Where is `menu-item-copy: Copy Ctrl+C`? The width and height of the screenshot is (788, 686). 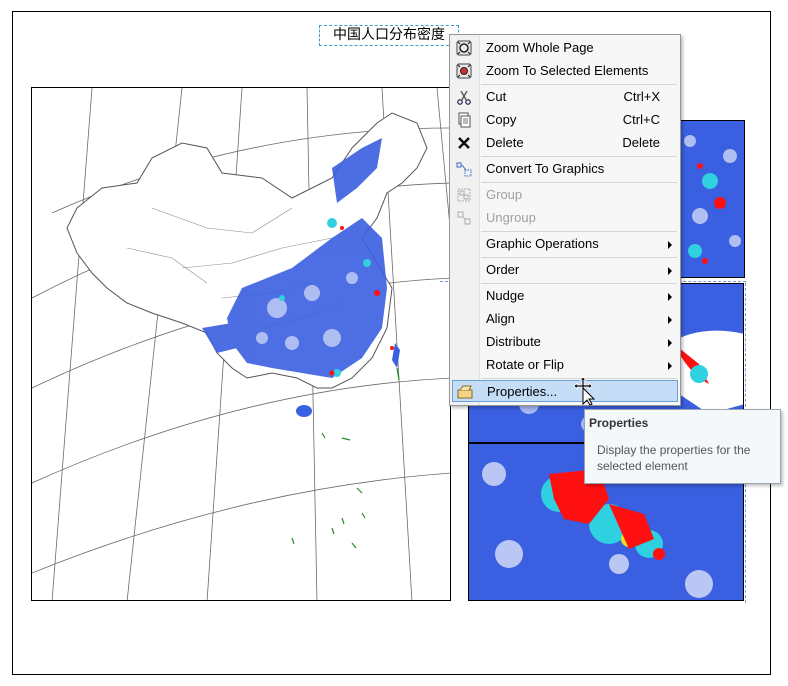
menu-item-copy: Copy Ctrl+C is located at coordinates (565, 120).